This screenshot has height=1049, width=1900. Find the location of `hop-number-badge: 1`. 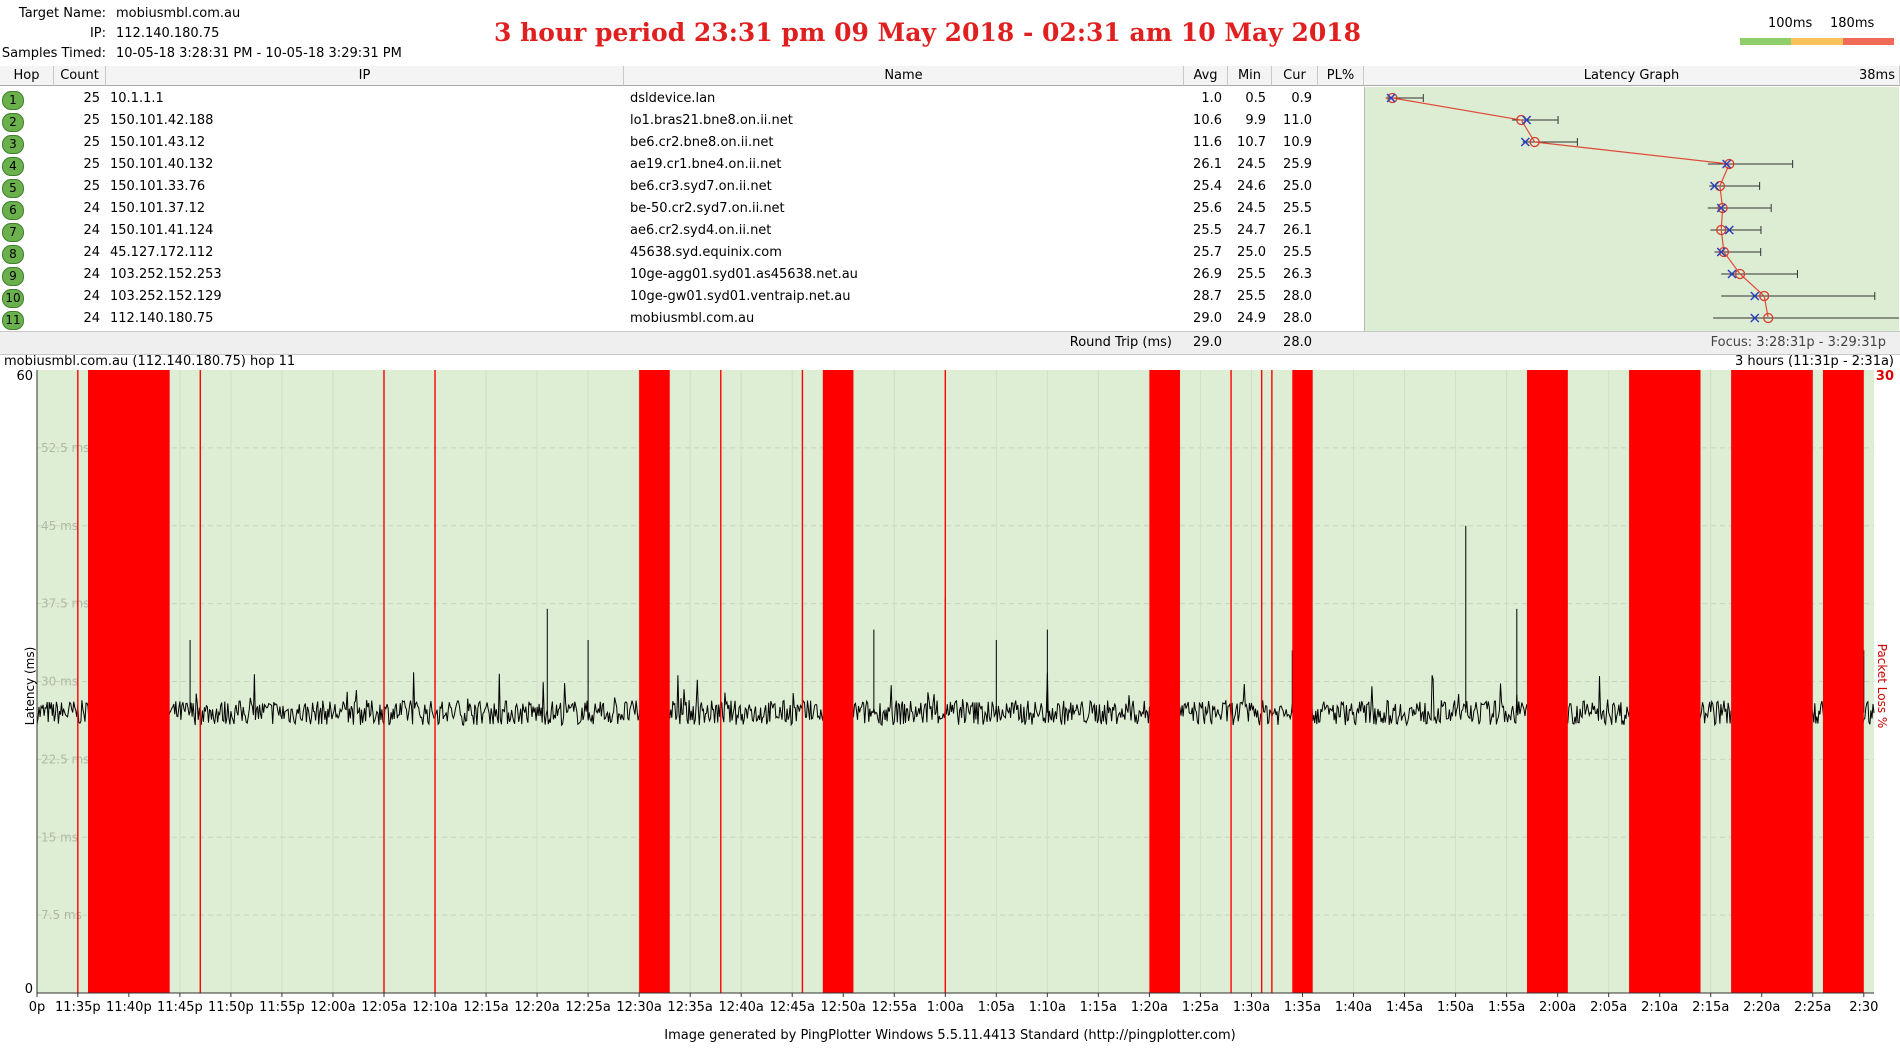

hop-number-badge: 1 is located at coordinates (13, 100).